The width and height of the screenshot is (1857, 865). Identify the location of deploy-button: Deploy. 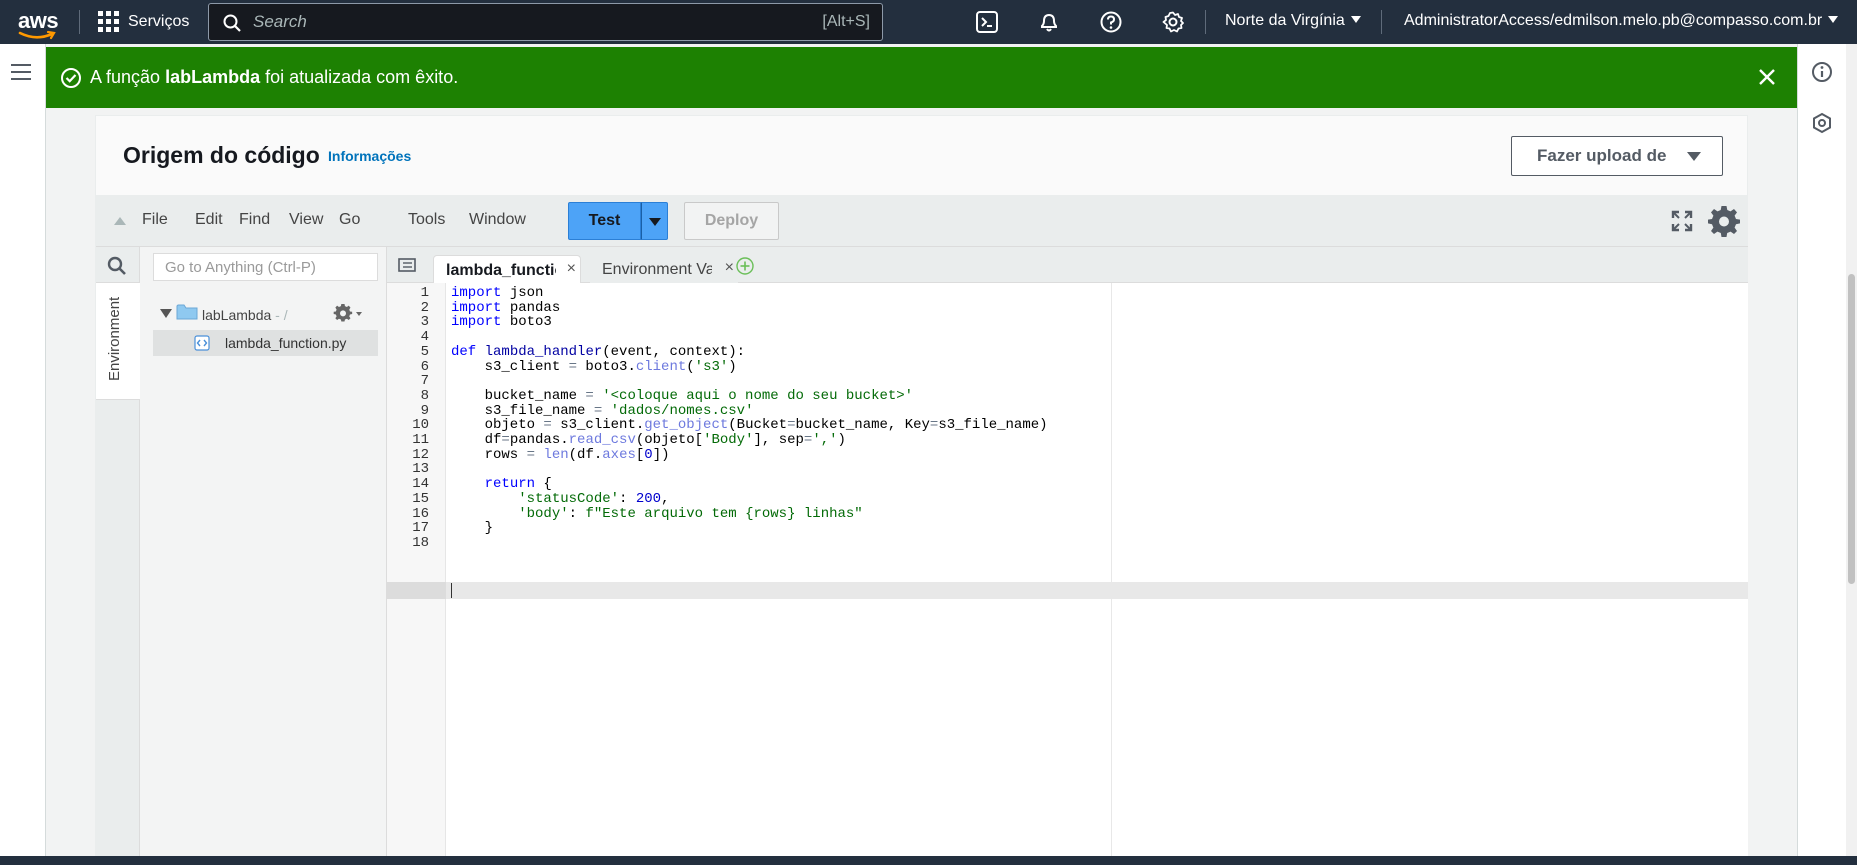
(731, 221).